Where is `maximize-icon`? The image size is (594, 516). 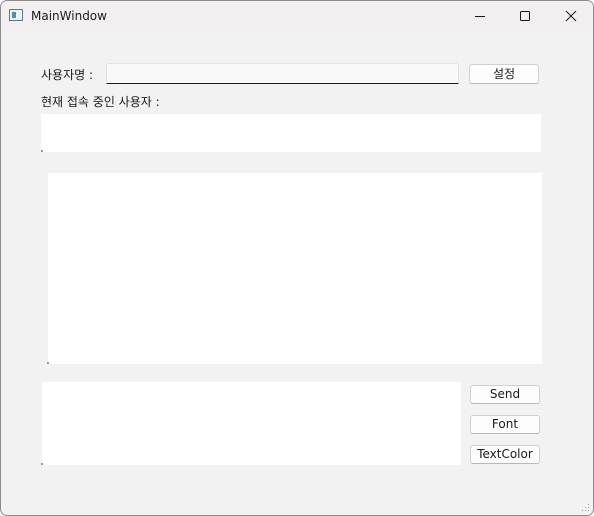 maximize-icon is located at coordinates (525, 16).